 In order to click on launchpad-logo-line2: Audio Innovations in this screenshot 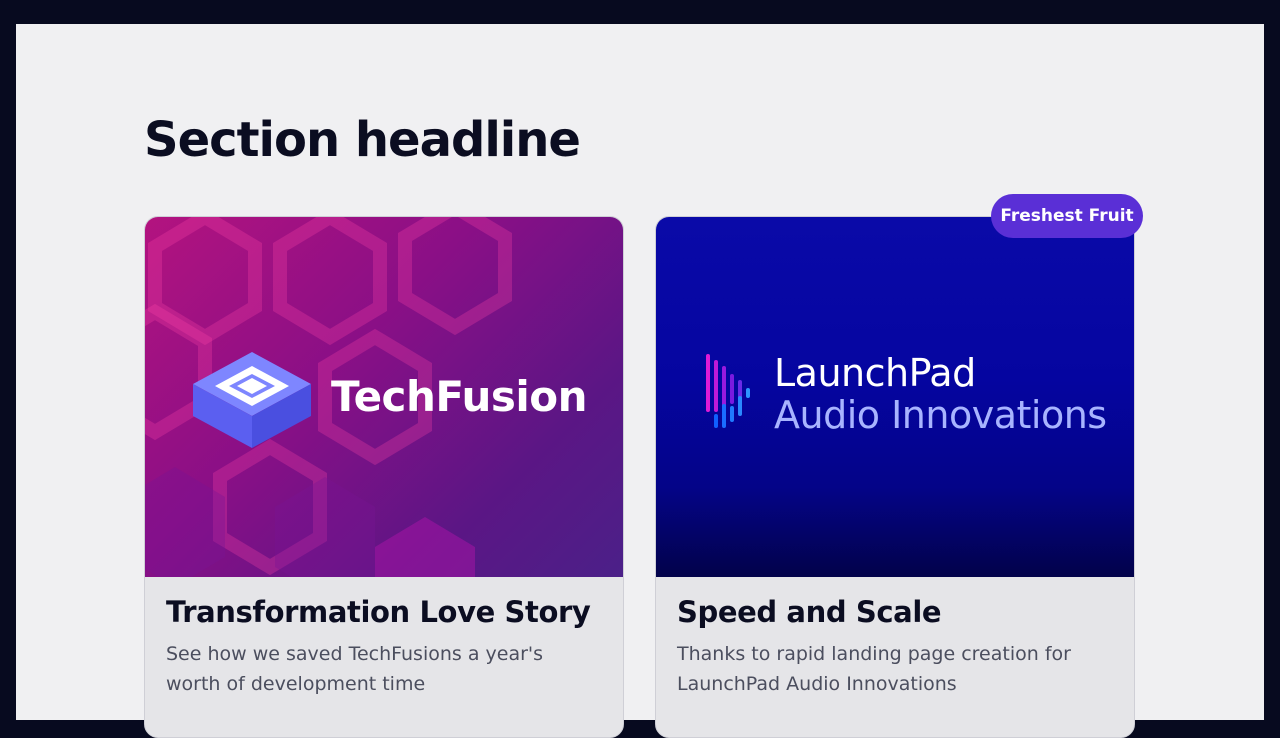, I will do `click(940, 415)`.